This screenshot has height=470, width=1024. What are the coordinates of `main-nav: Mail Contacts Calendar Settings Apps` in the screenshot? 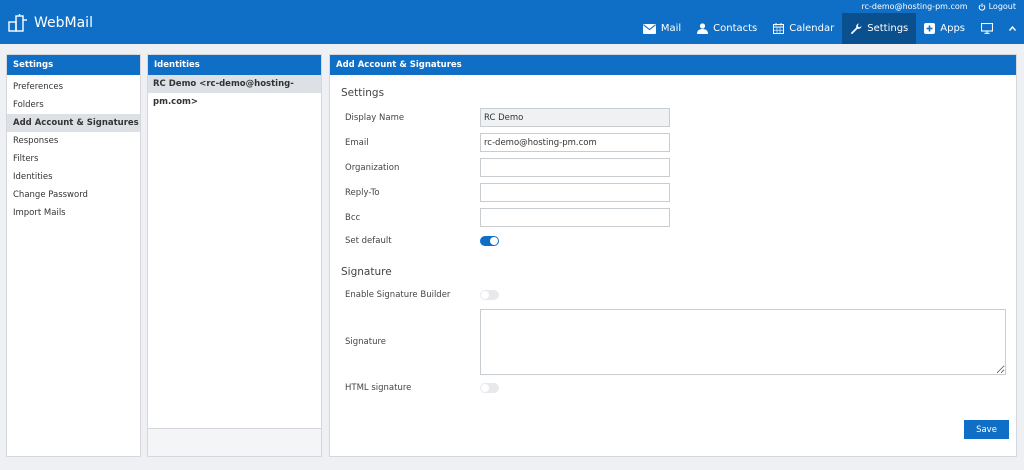 It's located at (829, 28).